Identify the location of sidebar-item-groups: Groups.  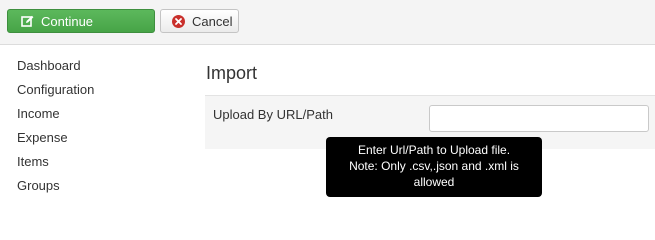
(55, 190).